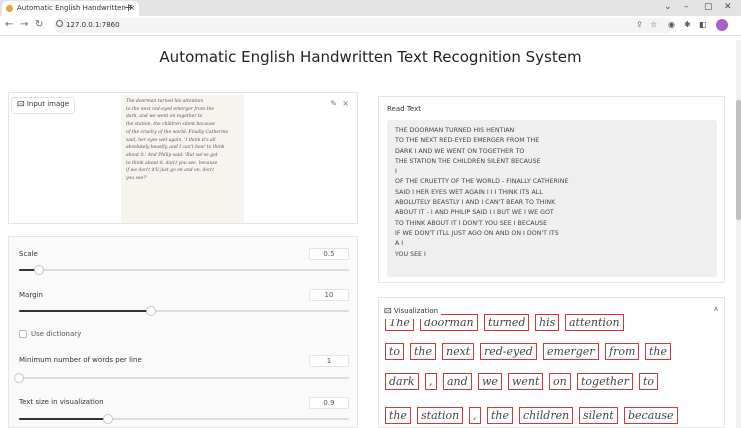 The height and width of the screenshot is (428, 741). Describe the element at coordinates (80, 360) in the screenshot. I see `min-words-label: Minimum number of words per line` at that location.